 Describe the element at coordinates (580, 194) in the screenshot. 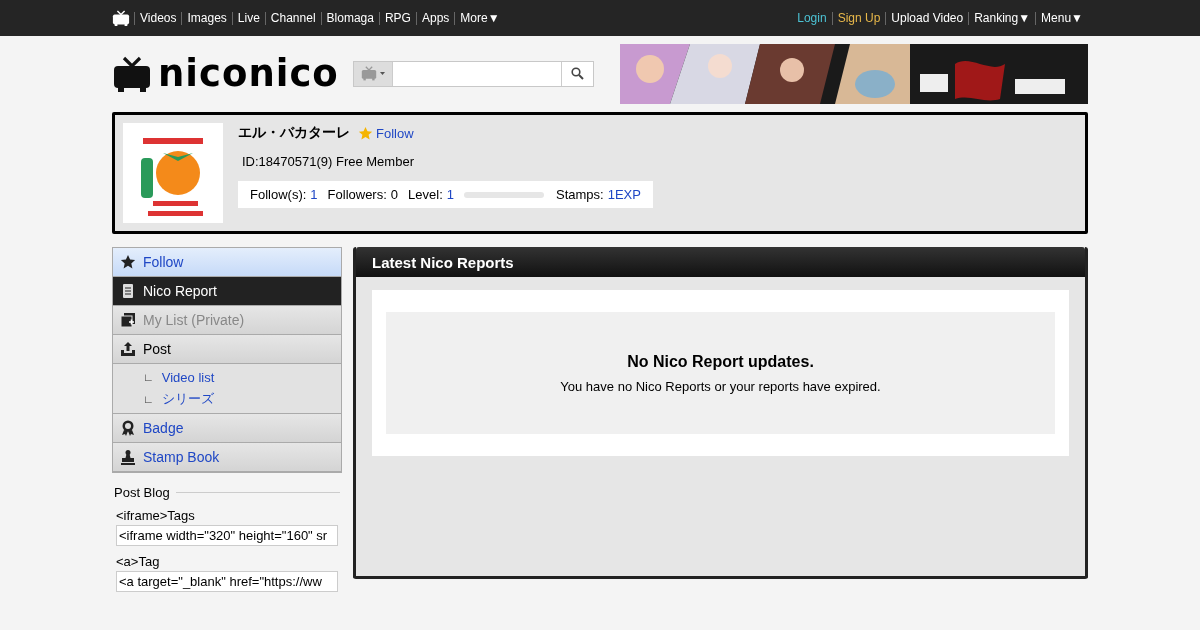

I see `stat-label: Stamps:` at that location.